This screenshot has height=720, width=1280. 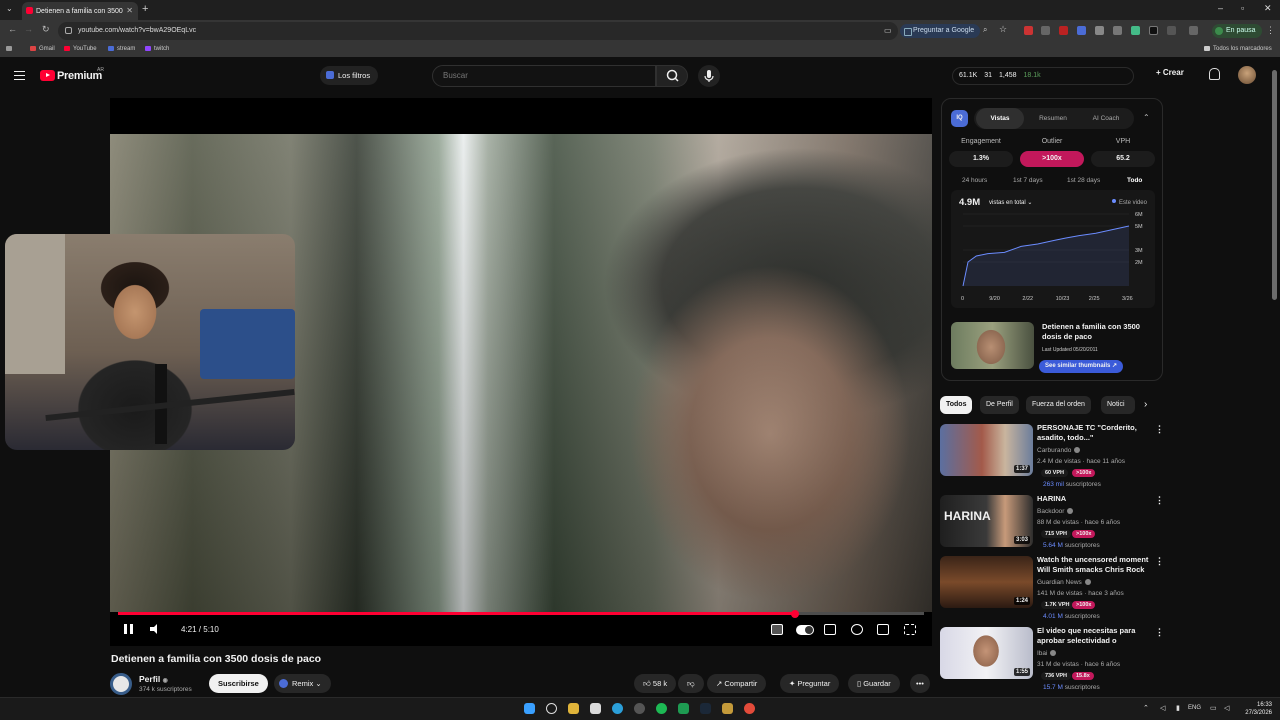 What do you see at coordinates (1193, 30) in the screenshot?
I see `side-panel-icon` at bounding box center [1193, 30].